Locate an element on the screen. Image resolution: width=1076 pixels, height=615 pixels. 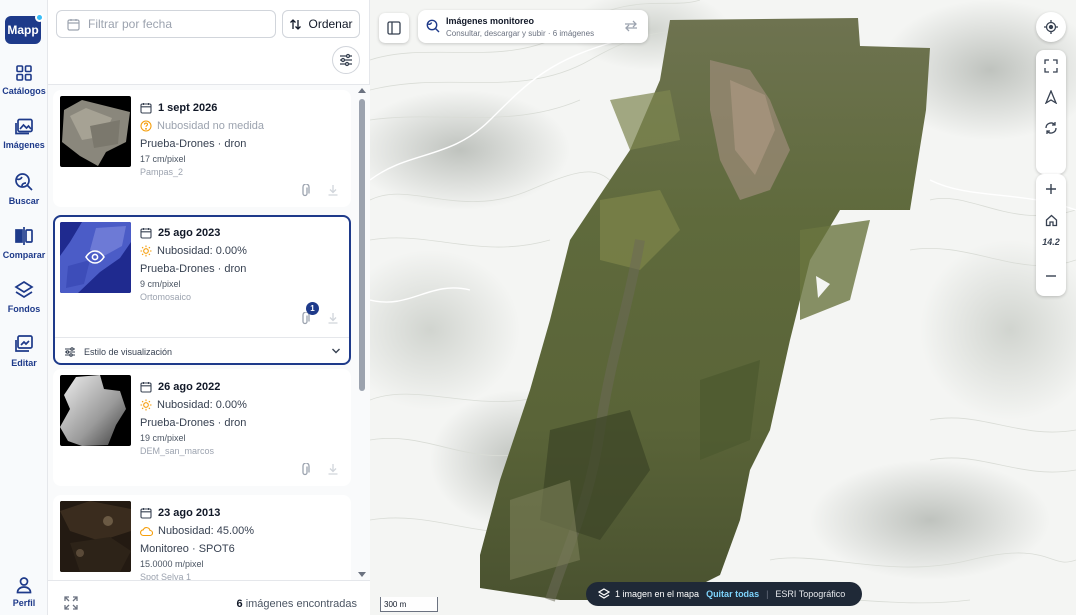
home-button is located at coordinates (1051, 220).